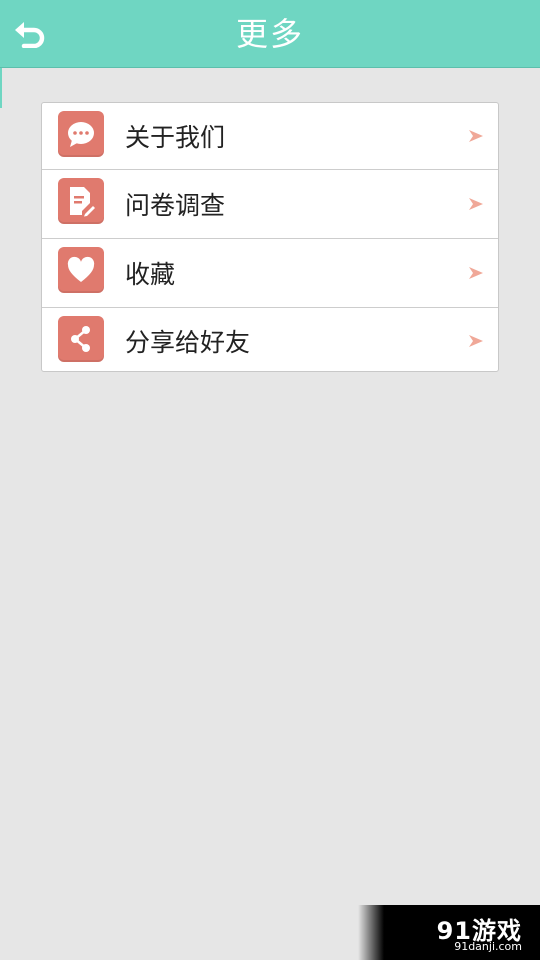  What do you see at coordinates (449, 932) in the screenshot?
I see `watermark: 91游戏 91danji.com` at bounding box center [449, 932].